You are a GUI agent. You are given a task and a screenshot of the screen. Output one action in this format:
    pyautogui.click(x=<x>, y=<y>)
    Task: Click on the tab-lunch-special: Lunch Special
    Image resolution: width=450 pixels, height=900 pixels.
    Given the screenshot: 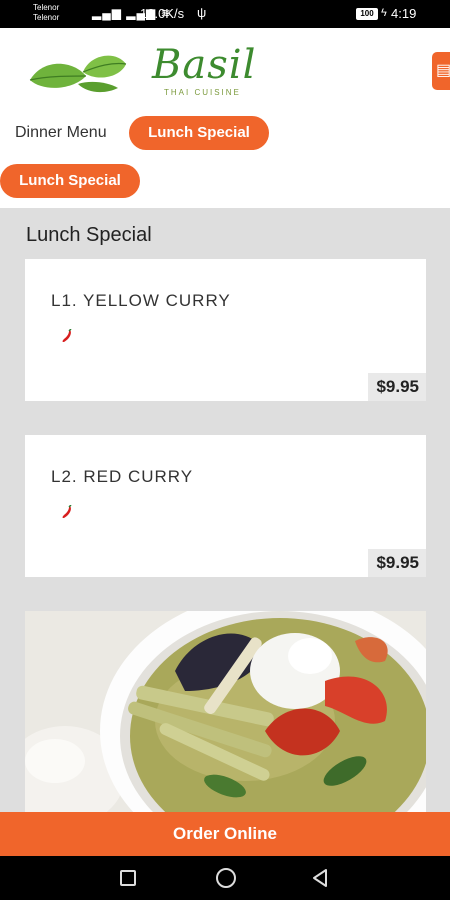 What is the action you would take?
    pyautogui.click(x=199, y=133)
    